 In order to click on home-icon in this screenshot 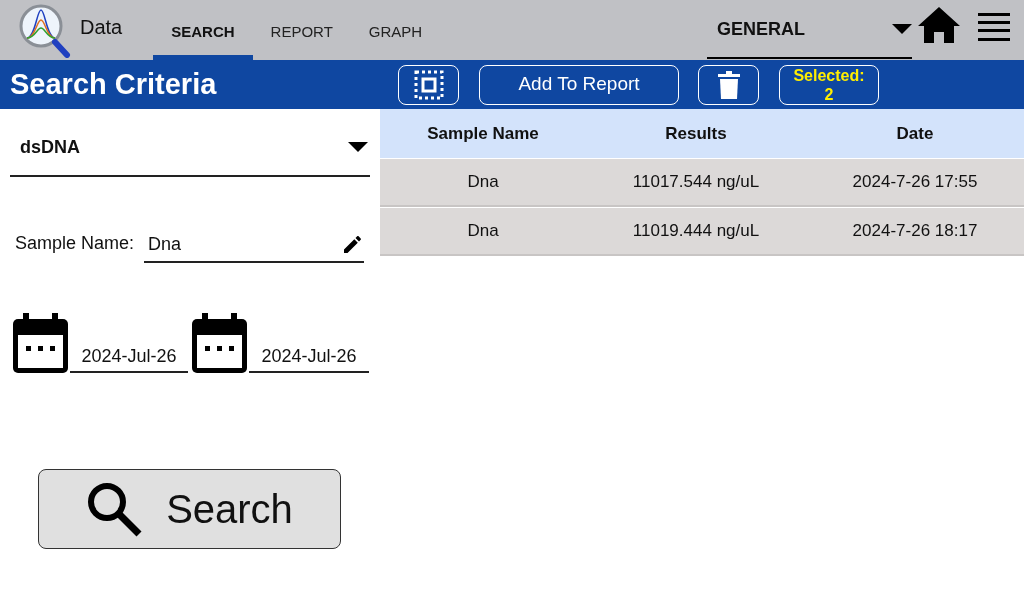, I will do `click(939, 25)`.